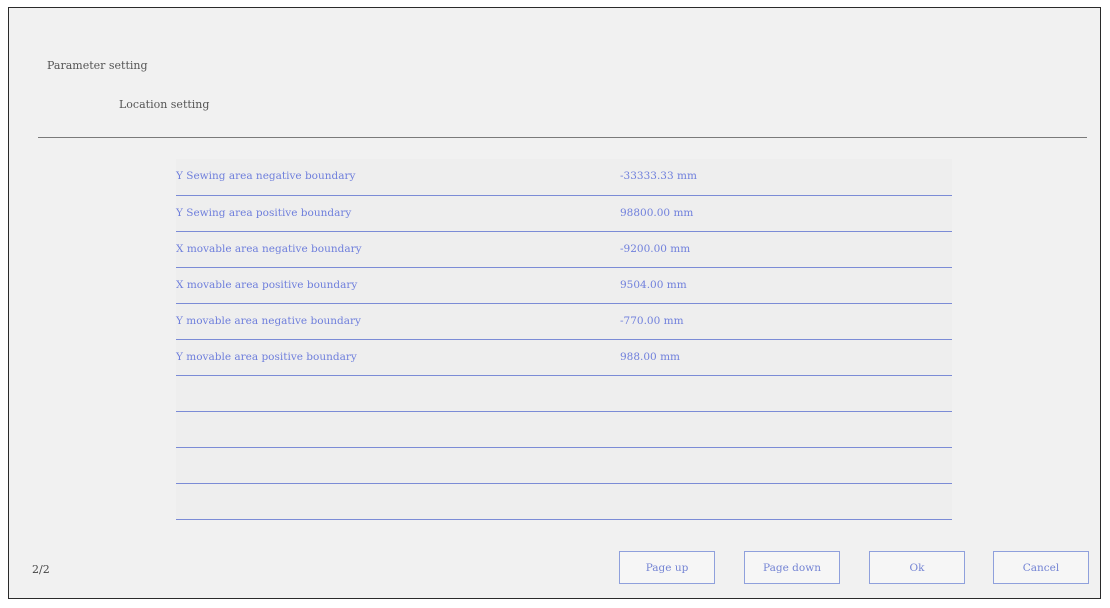  What do you see at coordinates (792, 567) in the screenshot?
I see `page-down-button: Page down` at bounding box center [792, 567].